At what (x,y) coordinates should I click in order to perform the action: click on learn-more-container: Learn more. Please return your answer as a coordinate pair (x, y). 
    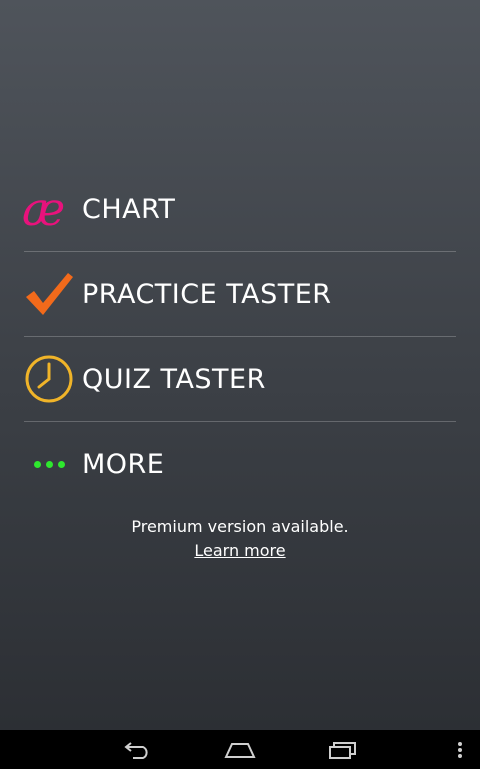
    Looking at the image, I should click on (240, 550).